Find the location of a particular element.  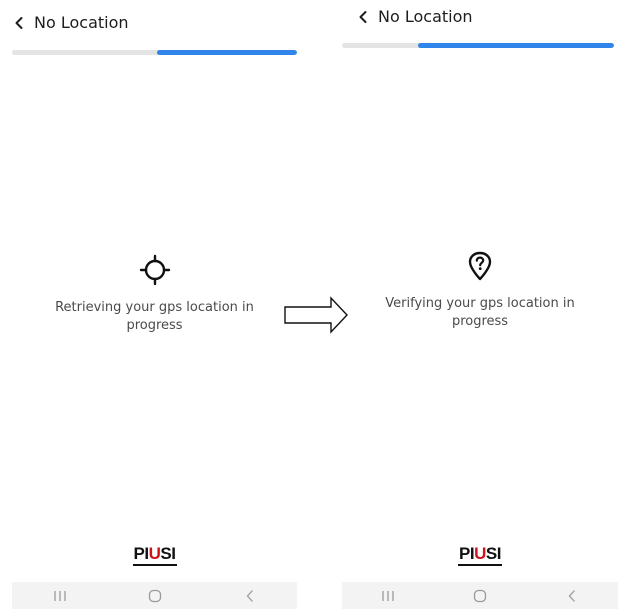

status-block: Retrieving your gps location in progress is located at coordinates (154, 294).